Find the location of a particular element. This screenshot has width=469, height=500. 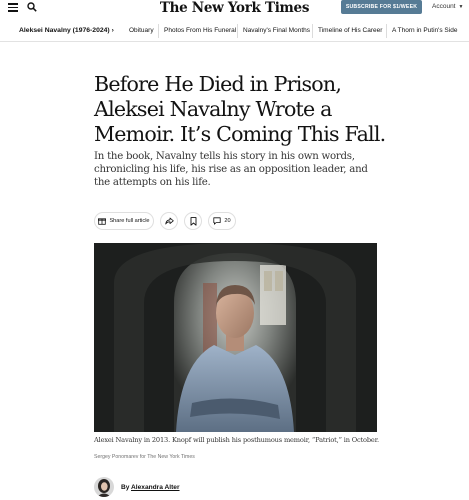

comments-button: 20 is located at coordinates (222, 221).